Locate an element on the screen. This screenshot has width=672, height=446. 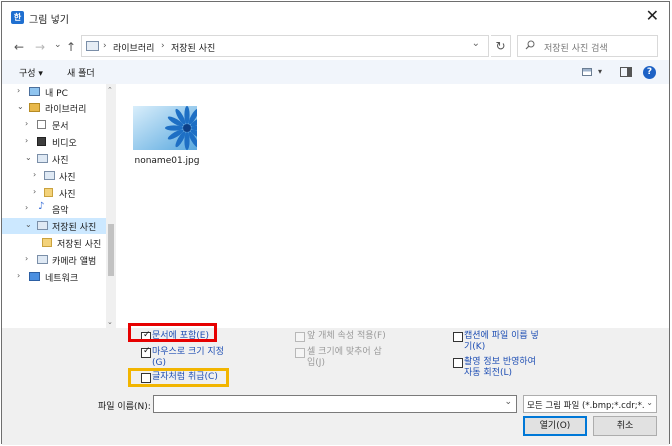
network-icon is located at coordinates (34, 276).